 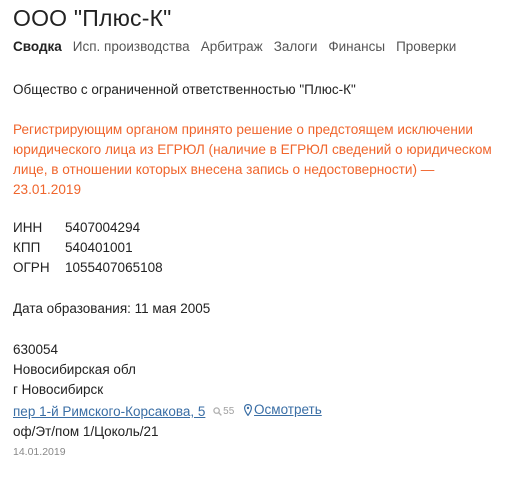 What do you see at coordinates (86, 431) in the screenshot?
I see `office: оф/Эт/пом 1/Цоколь/21` at bounding box center [86, 431].